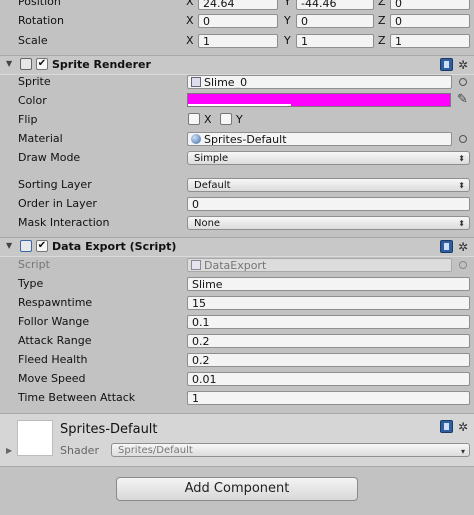  Describe the element at coordinates (211, 158) in the screenshot. I see `draw-mode-value: Simple` at that location.